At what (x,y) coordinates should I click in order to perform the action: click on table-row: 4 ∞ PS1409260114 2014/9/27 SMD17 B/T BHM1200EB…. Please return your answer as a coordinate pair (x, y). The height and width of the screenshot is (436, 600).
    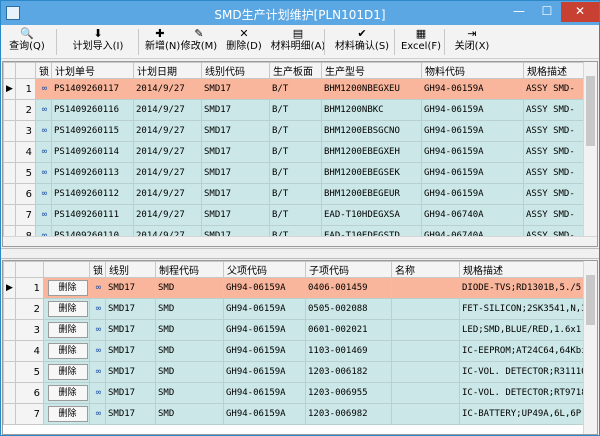
    Looking at the image, I should click on (300, 152).